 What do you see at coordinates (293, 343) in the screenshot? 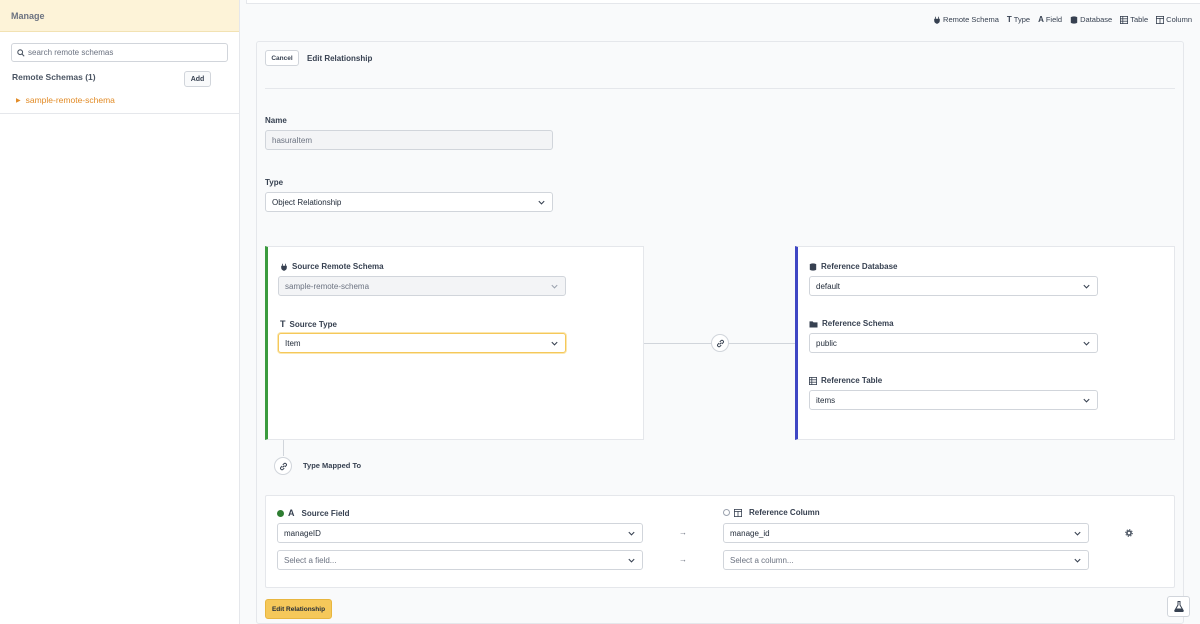
I see `source-type-value: Item` at bounding box center [293, 343].